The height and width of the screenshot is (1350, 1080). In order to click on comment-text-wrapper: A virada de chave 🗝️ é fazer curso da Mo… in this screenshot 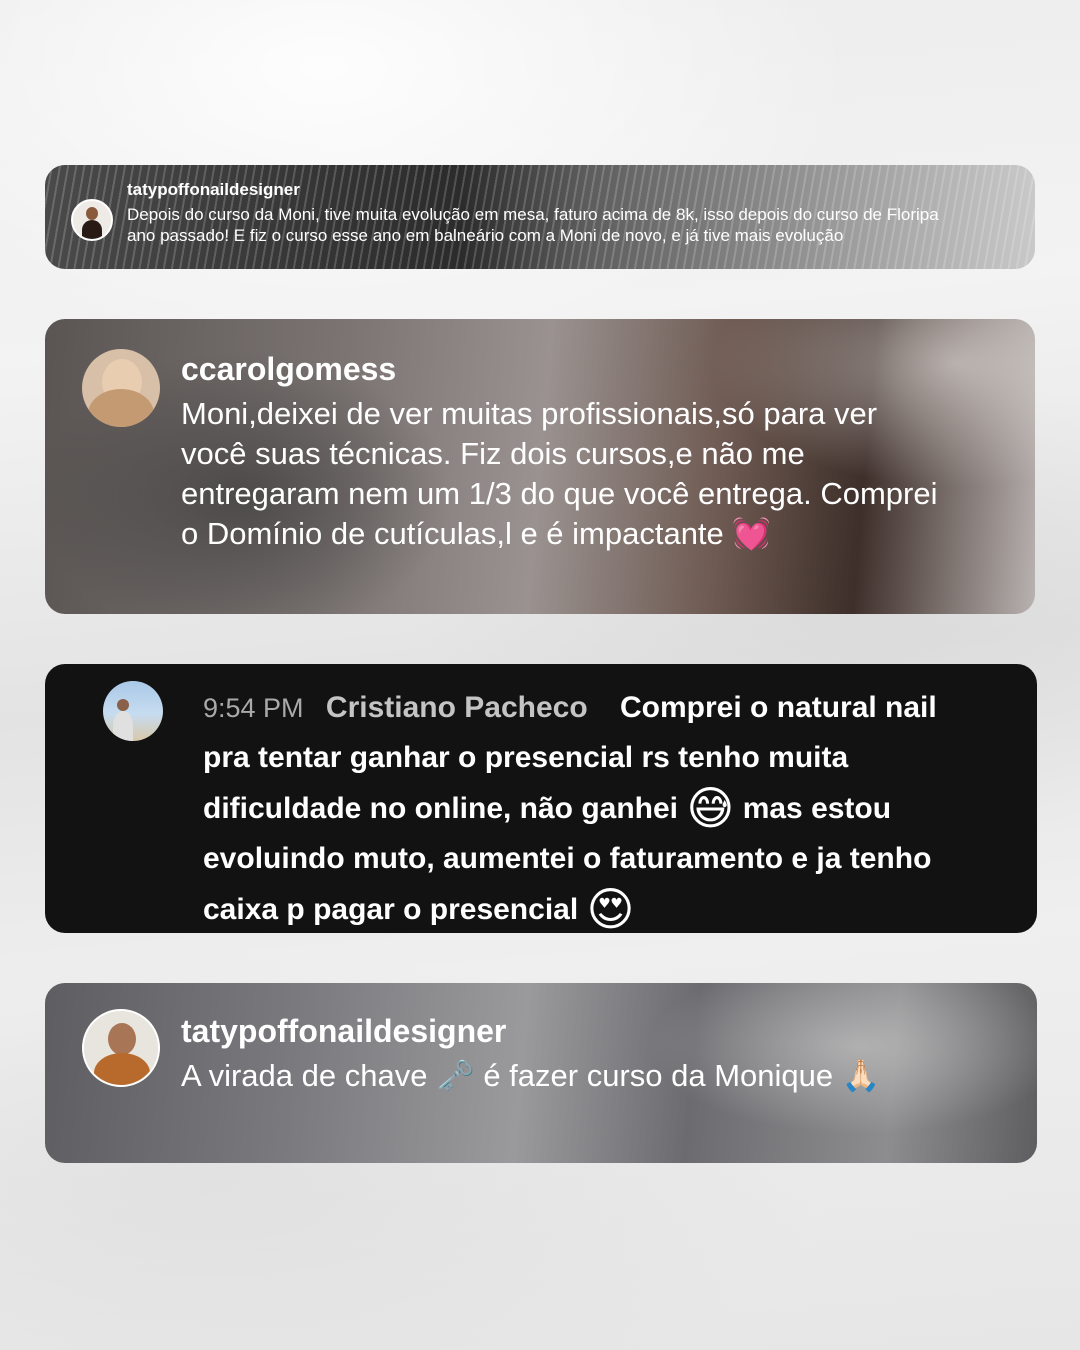, I will do `click(581, 1076)`.